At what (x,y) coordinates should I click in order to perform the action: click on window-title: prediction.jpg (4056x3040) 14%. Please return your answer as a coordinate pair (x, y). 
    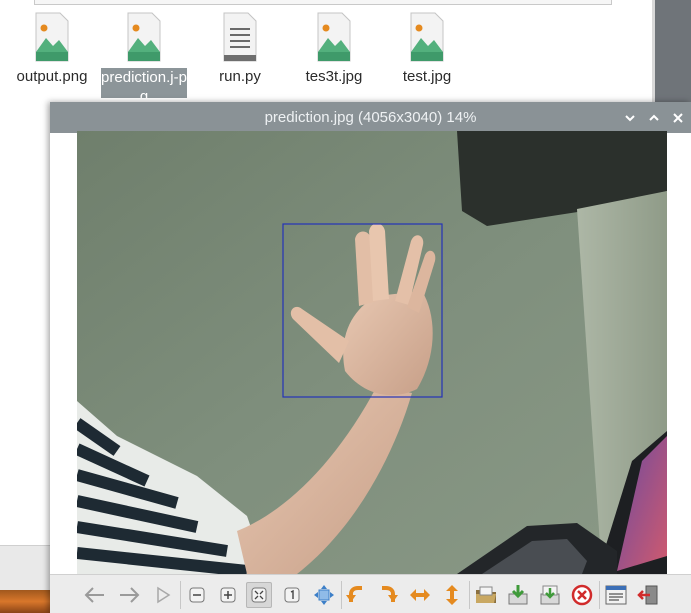
    Looking at the image, I should click on (370, 117).